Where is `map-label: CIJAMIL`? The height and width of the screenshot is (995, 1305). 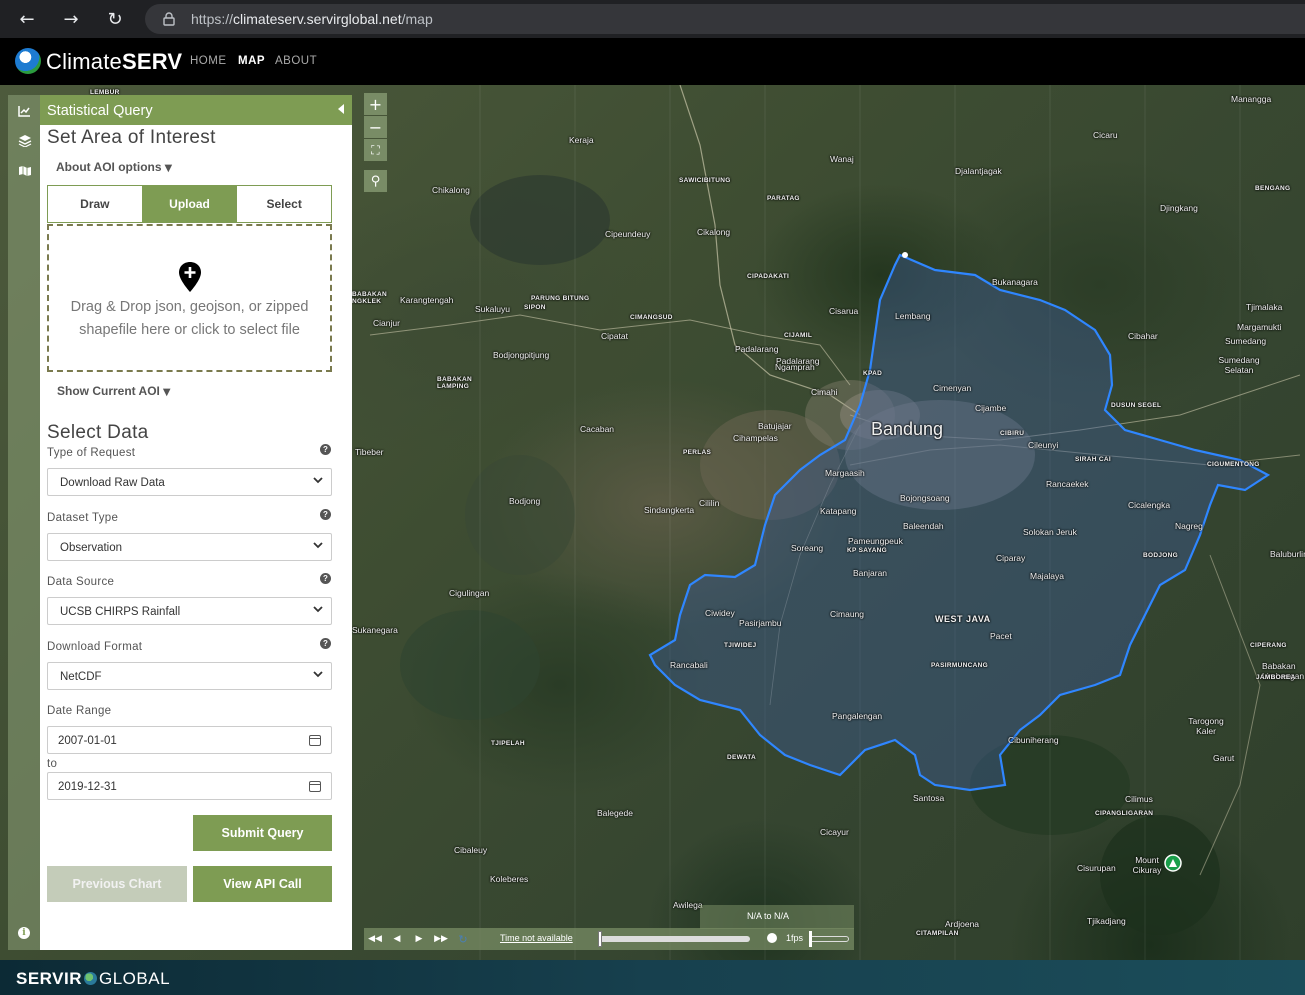
map-label: CIJAMIL is located at coordinates (798, 335).